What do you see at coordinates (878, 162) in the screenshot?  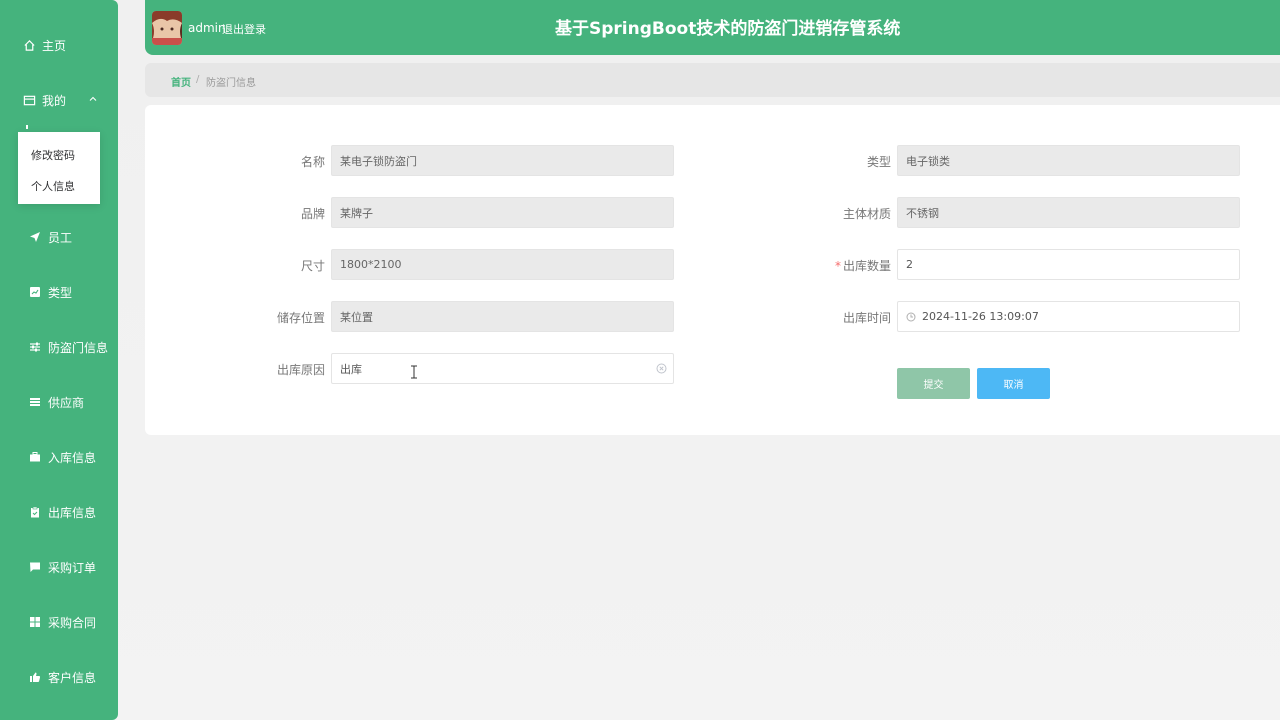 I see `type-label: 类型` at bounding box center [878, 162].